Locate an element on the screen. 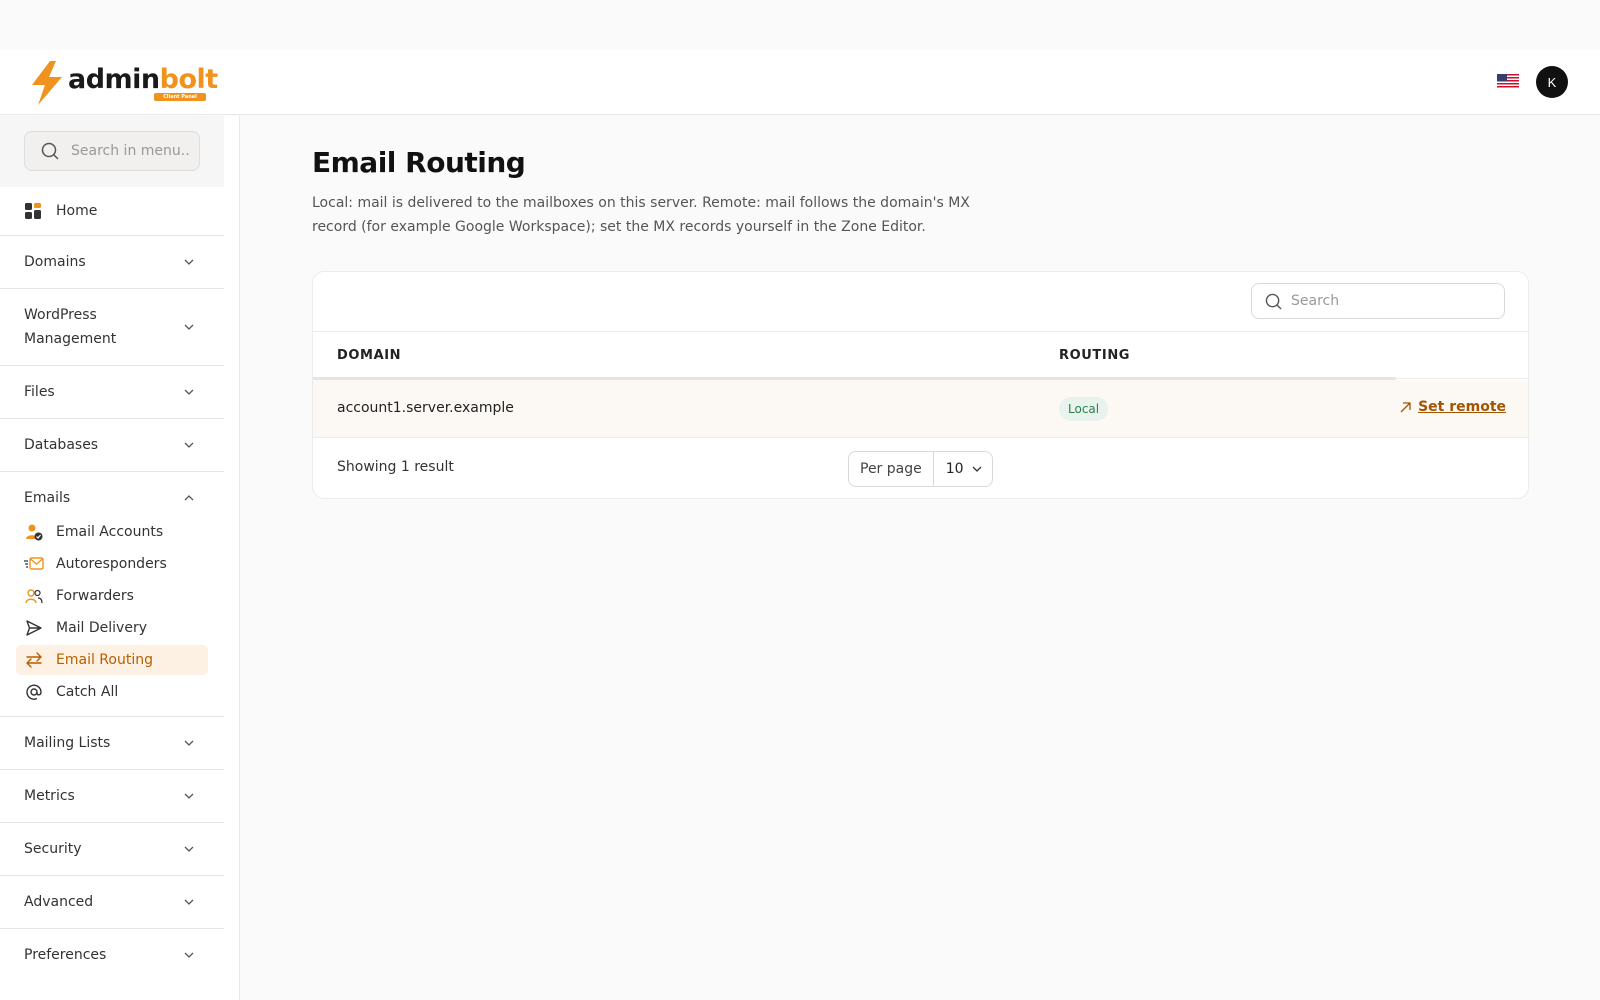 The image size is (1600, 1000). sidebar-group-advanced: Advanced is located at coordinates (112, 902).